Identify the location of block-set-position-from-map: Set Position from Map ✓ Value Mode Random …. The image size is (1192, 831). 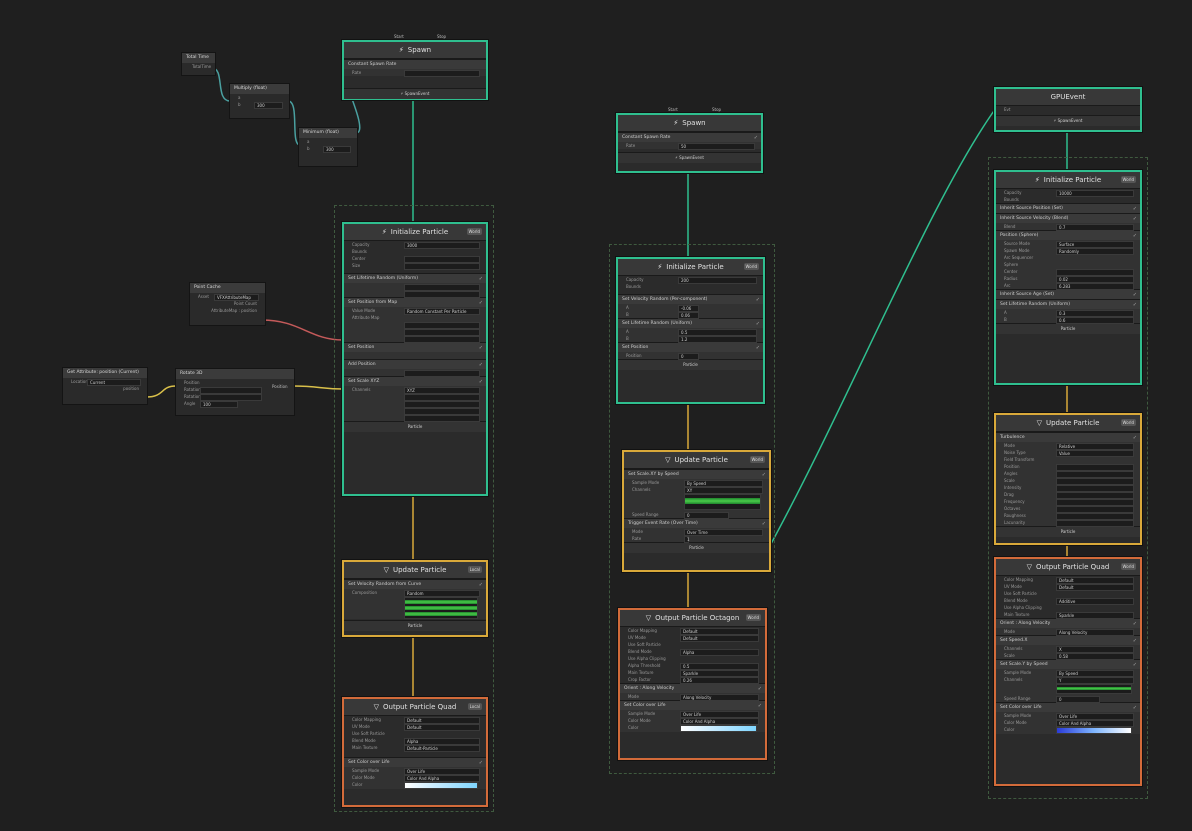
(415, 320).